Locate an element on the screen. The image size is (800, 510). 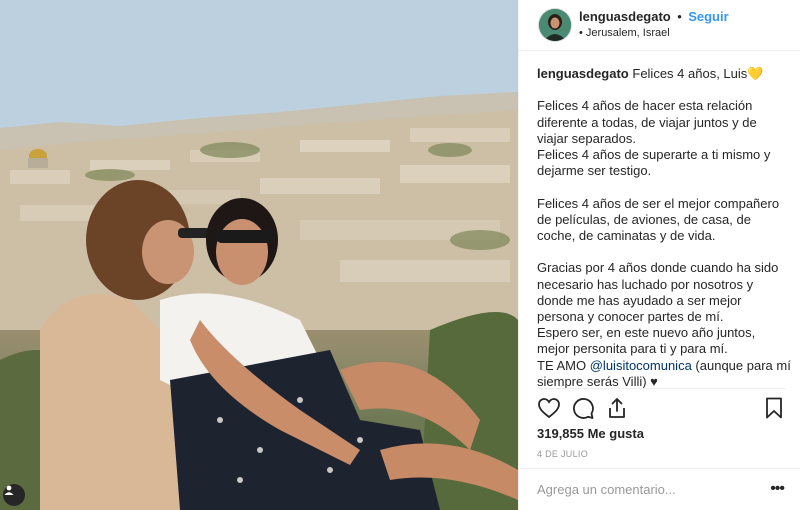
caption-line: de películas, de aviones, de casa, de is located at coordinates (644, 219).